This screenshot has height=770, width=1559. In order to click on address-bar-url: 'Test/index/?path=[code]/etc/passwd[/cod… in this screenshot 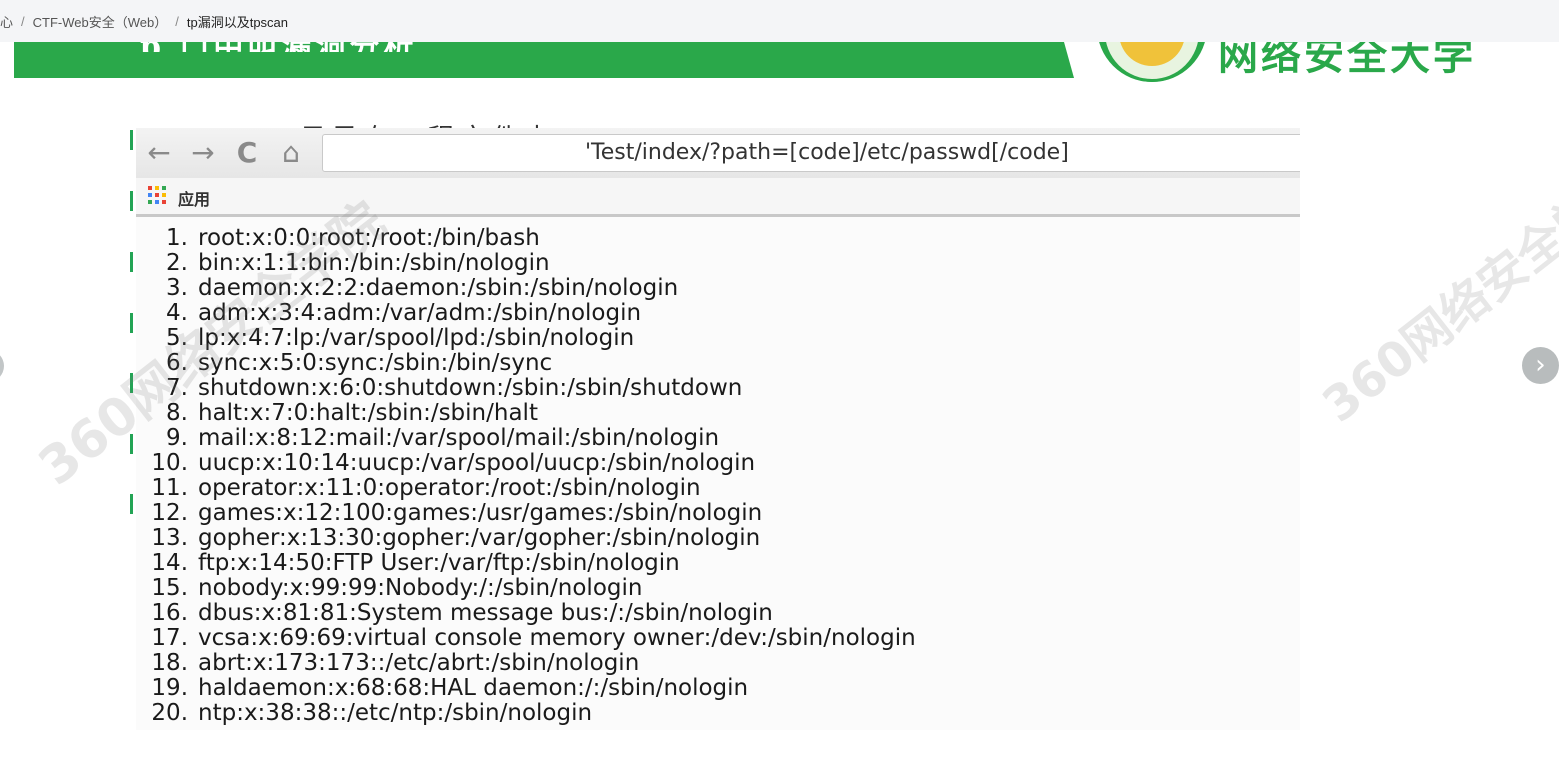, I will do `click(827, 152)`.